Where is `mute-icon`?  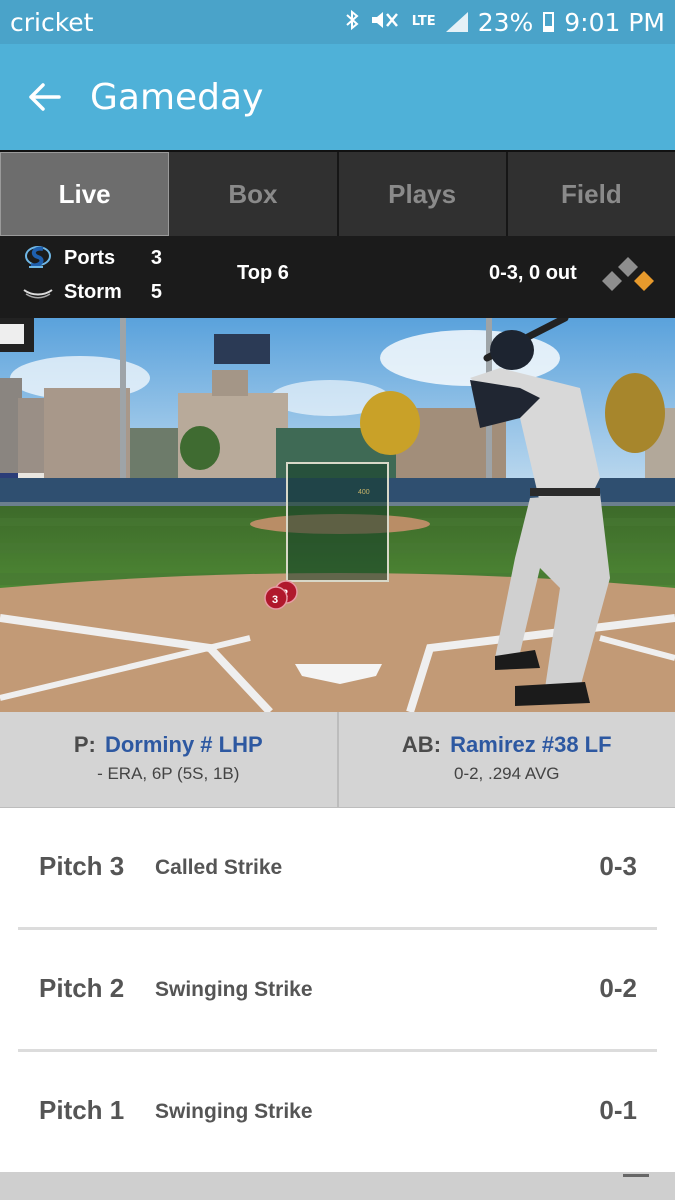
mute-icon is located at coordinates (386, 22).